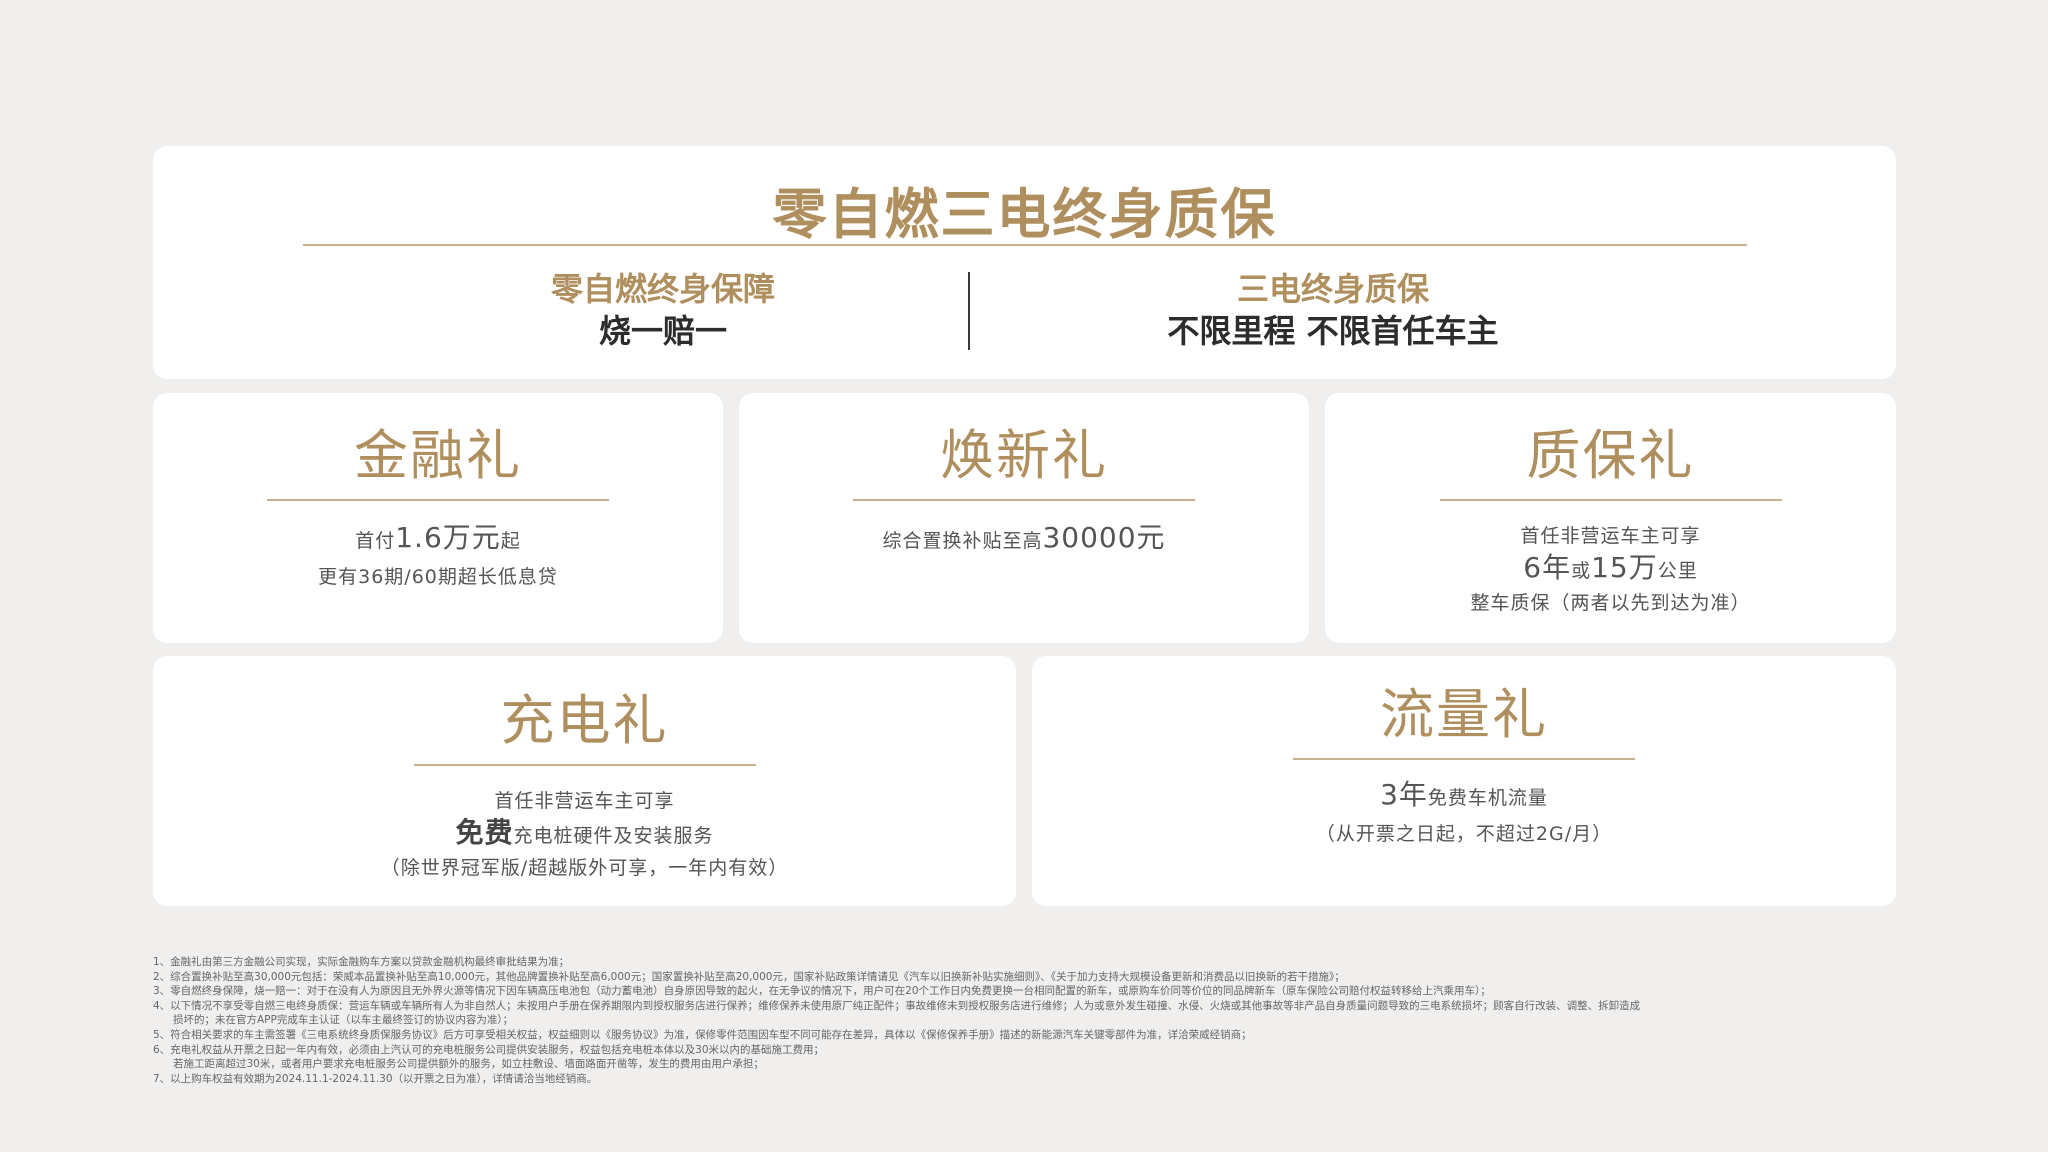 The width and height of the screenshot is (2048, 1152). What do you see at coordinates (613, 836) in the screenshot?
I see `charger-service-text: 充电桩硬件及安装服务` at bounding box center [613, 836].